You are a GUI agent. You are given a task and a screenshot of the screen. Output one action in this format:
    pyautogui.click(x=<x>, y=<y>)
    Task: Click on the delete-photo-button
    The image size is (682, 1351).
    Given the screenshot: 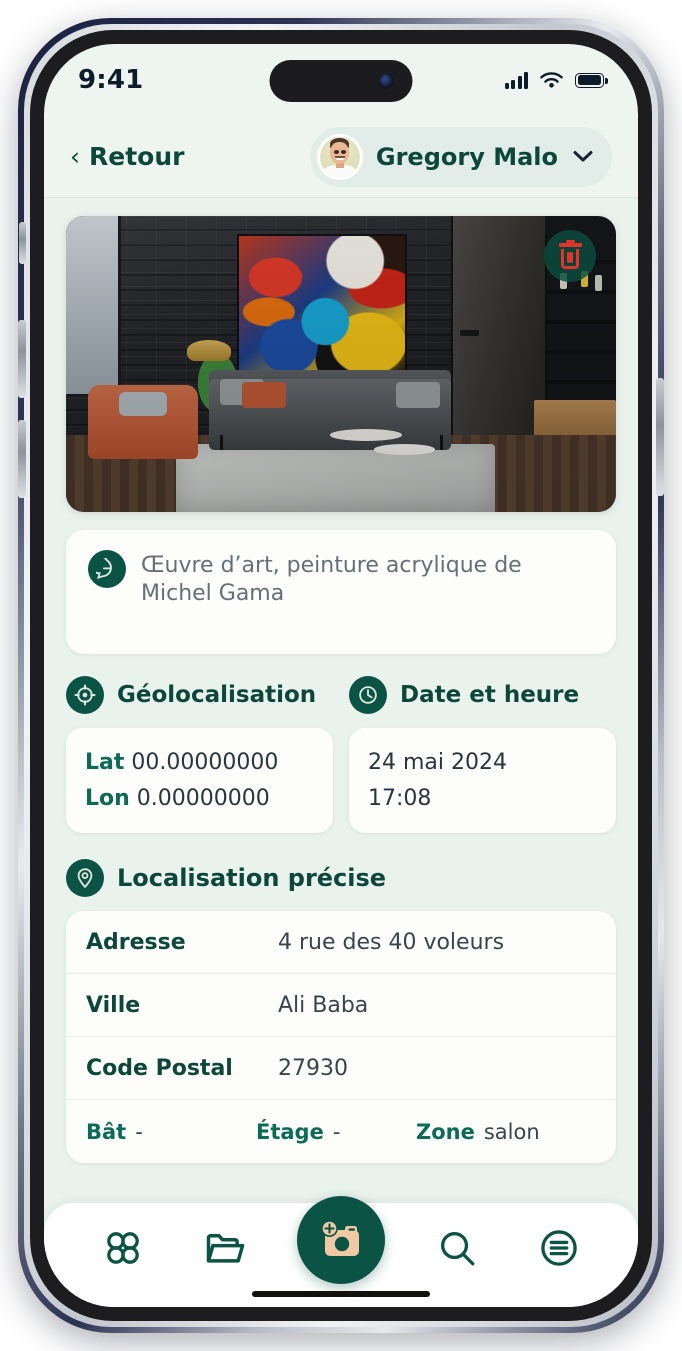 What is the action you would take?
    pyautogui.click(x=570, y=256)
    